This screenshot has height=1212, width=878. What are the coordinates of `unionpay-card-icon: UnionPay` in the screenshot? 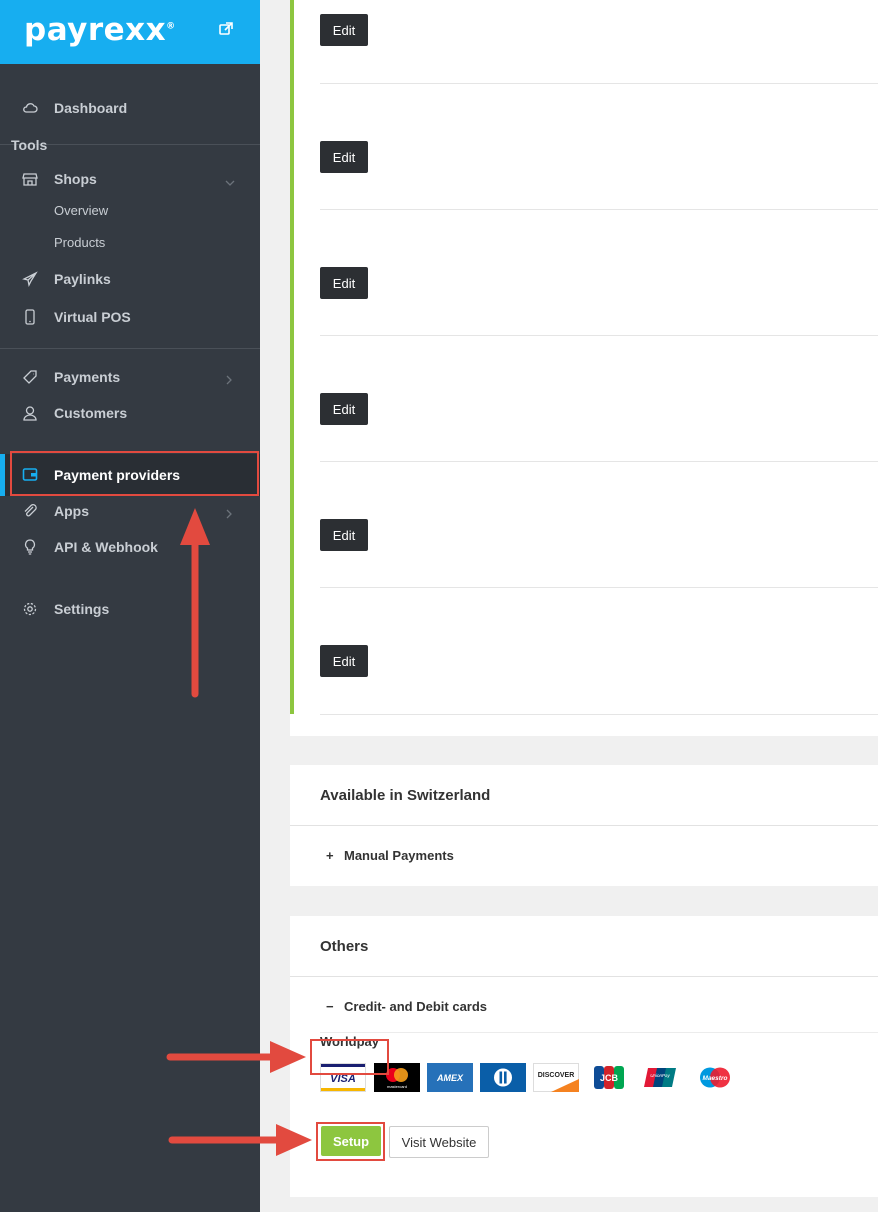 It's located at (662, 1077).